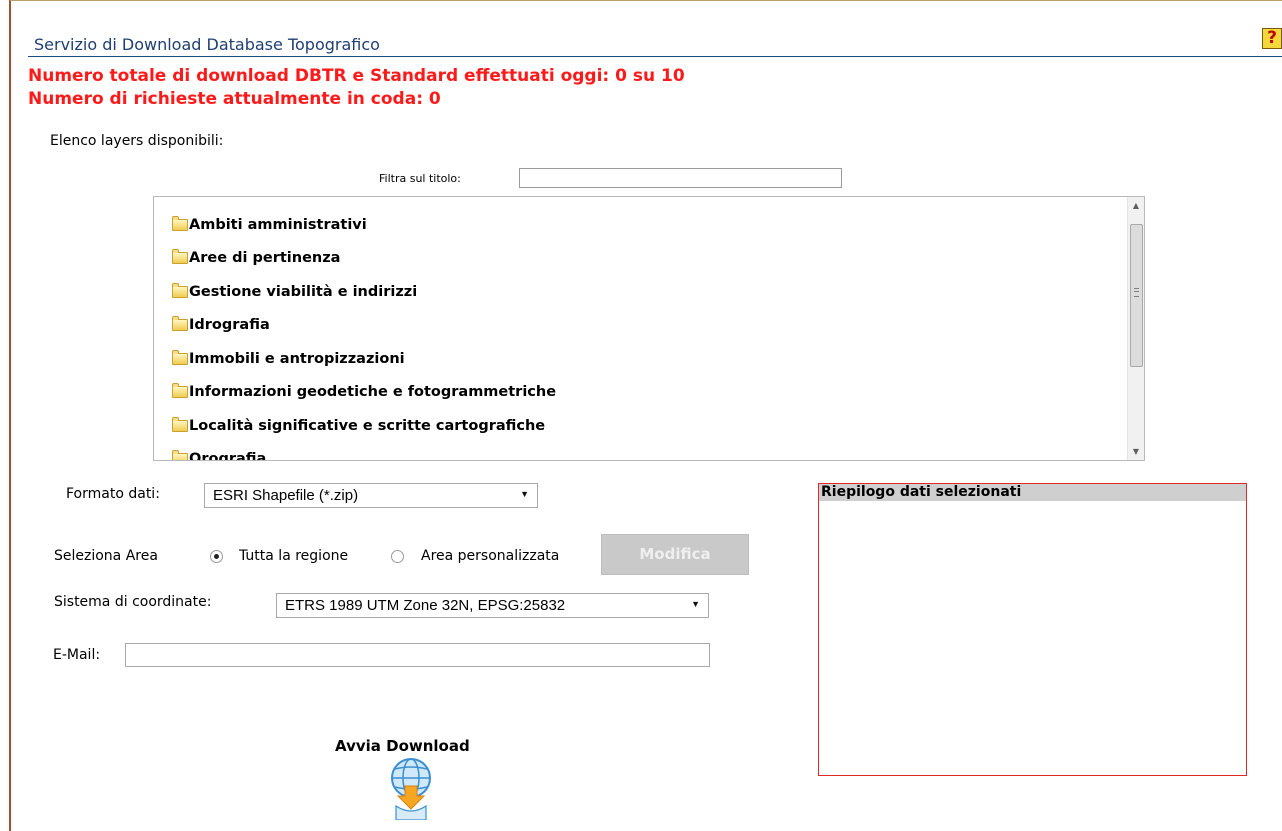  Describe the element at coordinates (229, 325) in the screenshot. I see `tree-item-label: Idrografia` at that location.